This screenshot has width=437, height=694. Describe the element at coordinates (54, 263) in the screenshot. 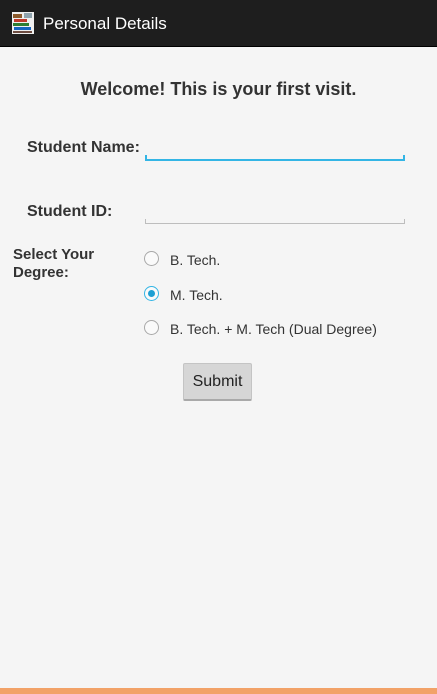

I see `degree-label: Select Your Degree:` at that location.